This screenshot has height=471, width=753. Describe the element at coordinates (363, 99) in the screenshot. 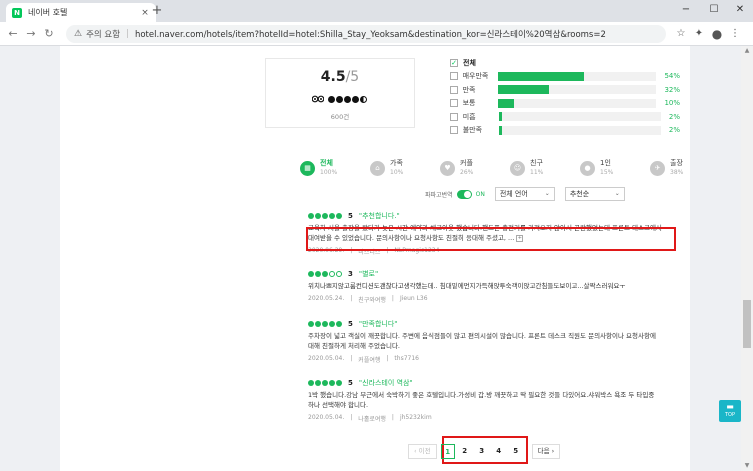

I see `rating-bubble-half` at that location.